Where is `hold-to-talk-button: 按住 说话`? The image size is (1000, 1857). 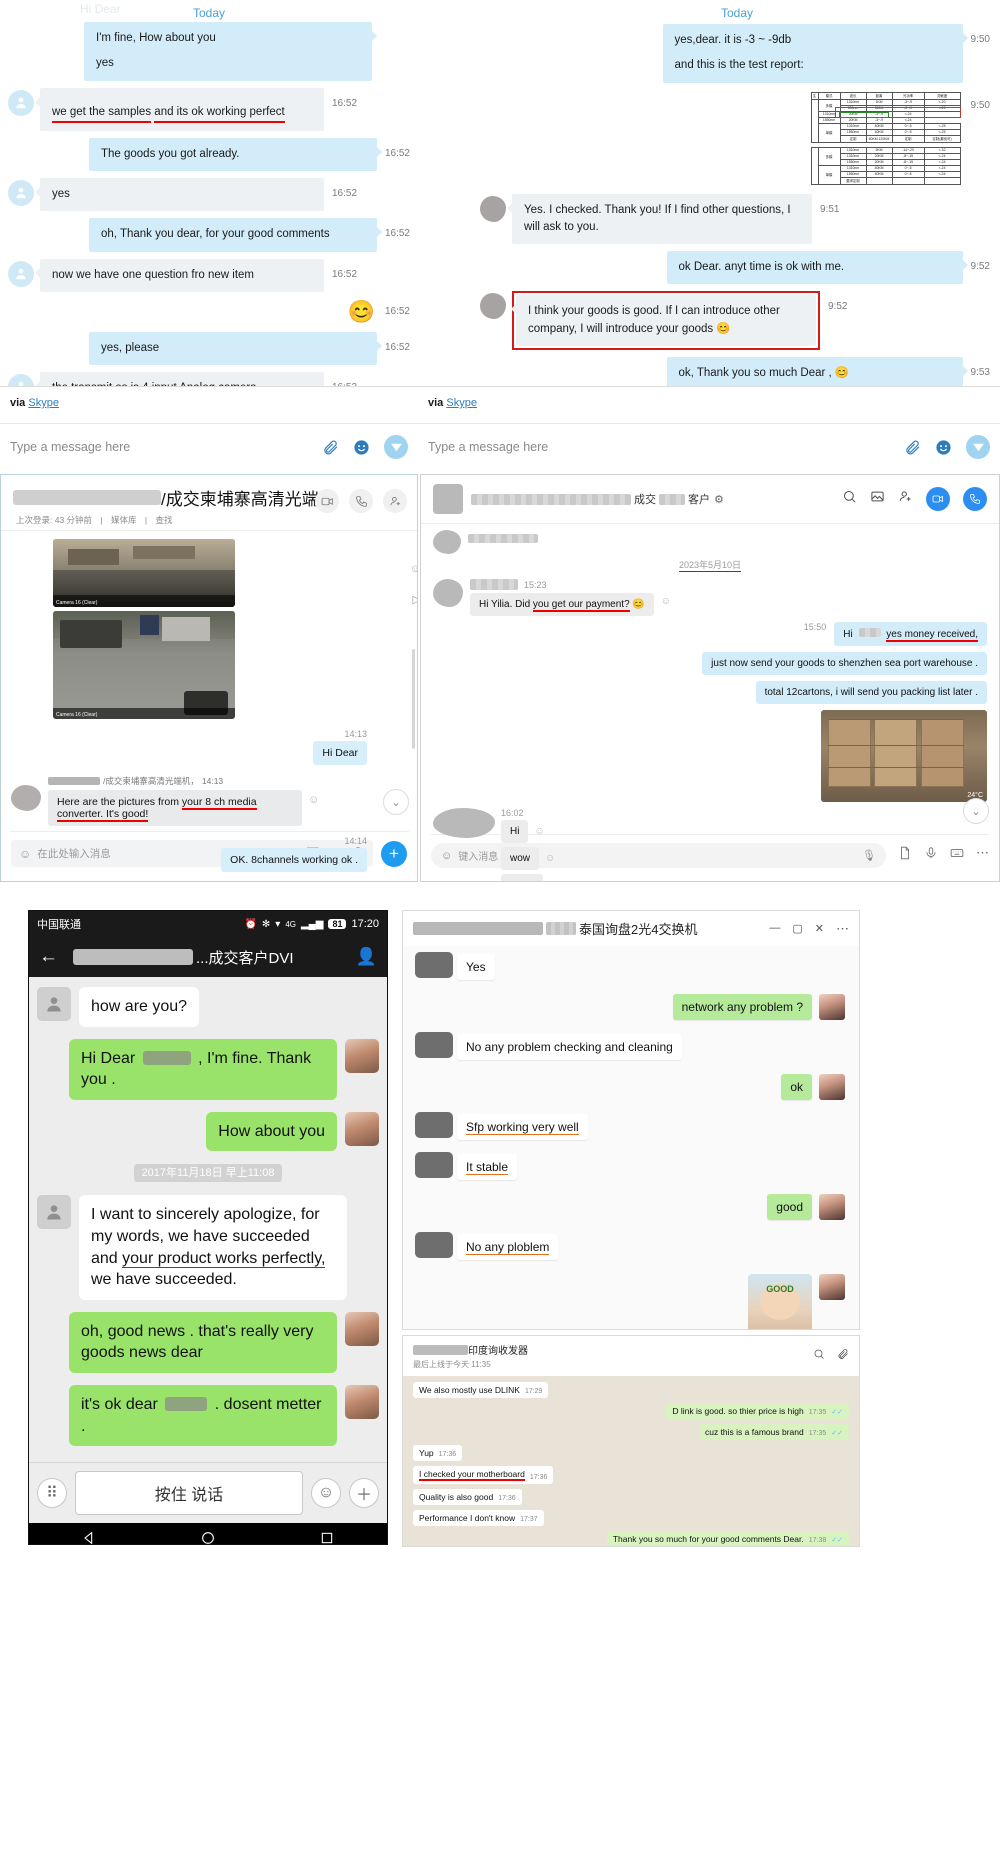 hold-to-talk-button: 按住 说话 is located at coordinates (189, 1493).